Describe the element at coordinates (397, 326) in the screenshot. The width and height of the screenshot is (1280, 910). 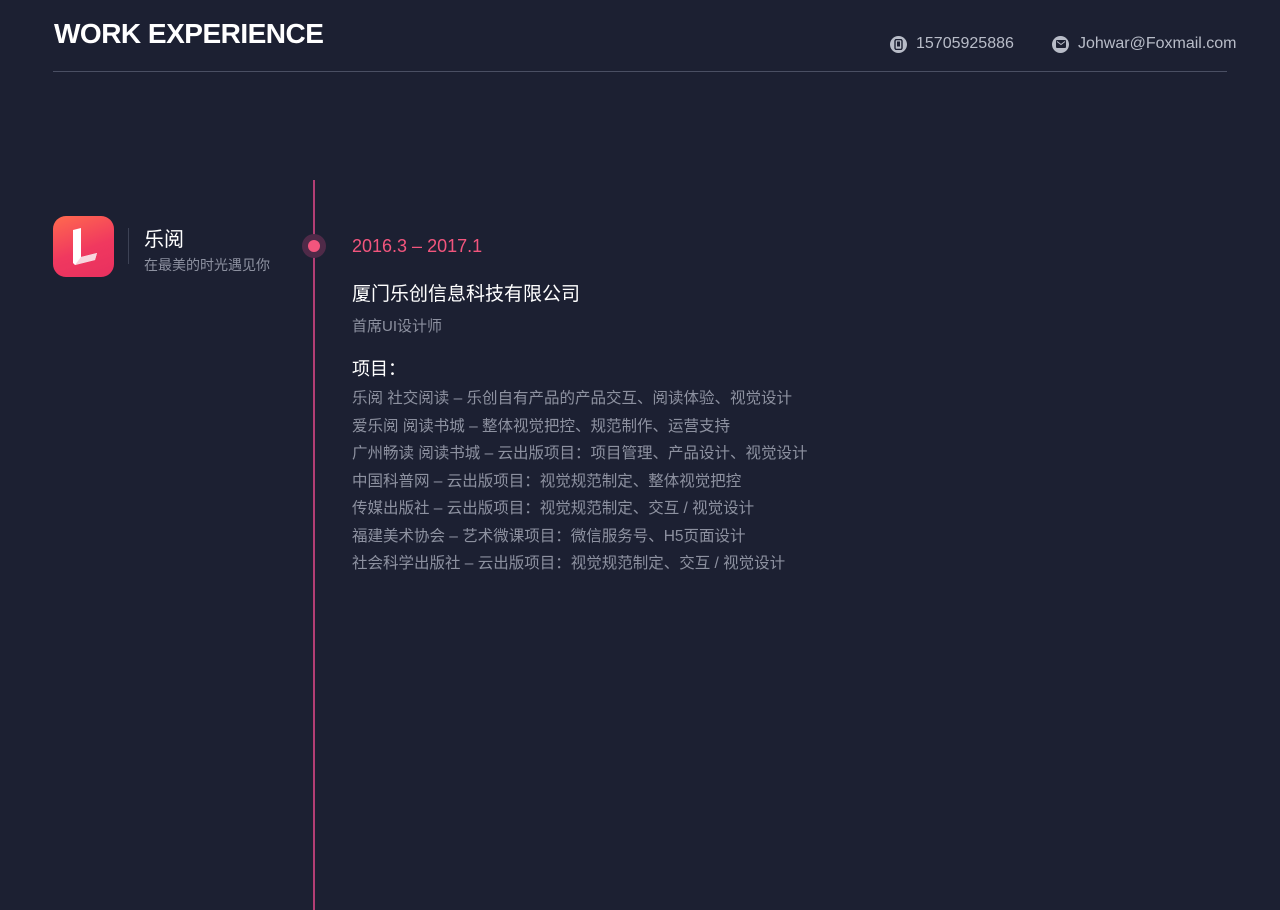
I see `job-title: 首席UI设计师` at that location.